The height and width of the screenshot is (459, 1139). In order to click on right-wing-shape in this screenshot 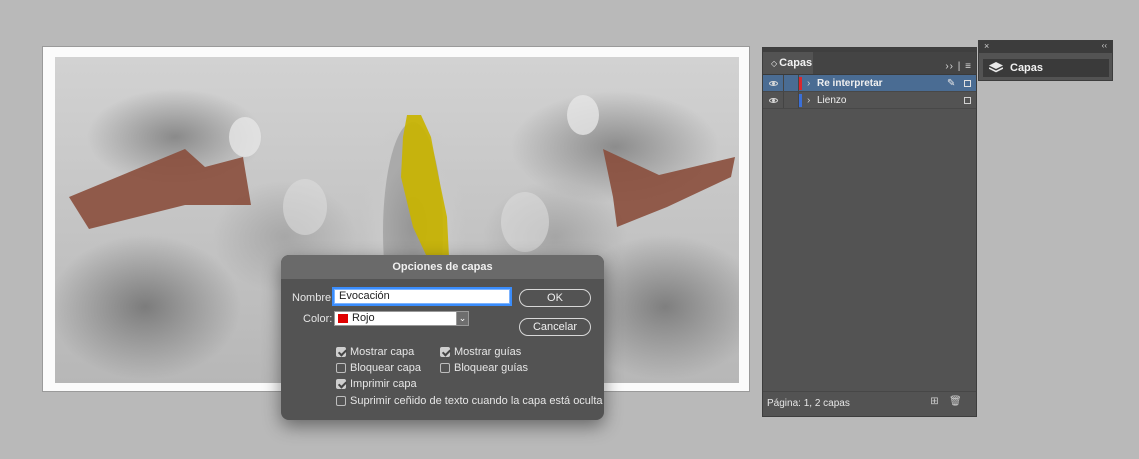, I will do `click(669, 188)`.